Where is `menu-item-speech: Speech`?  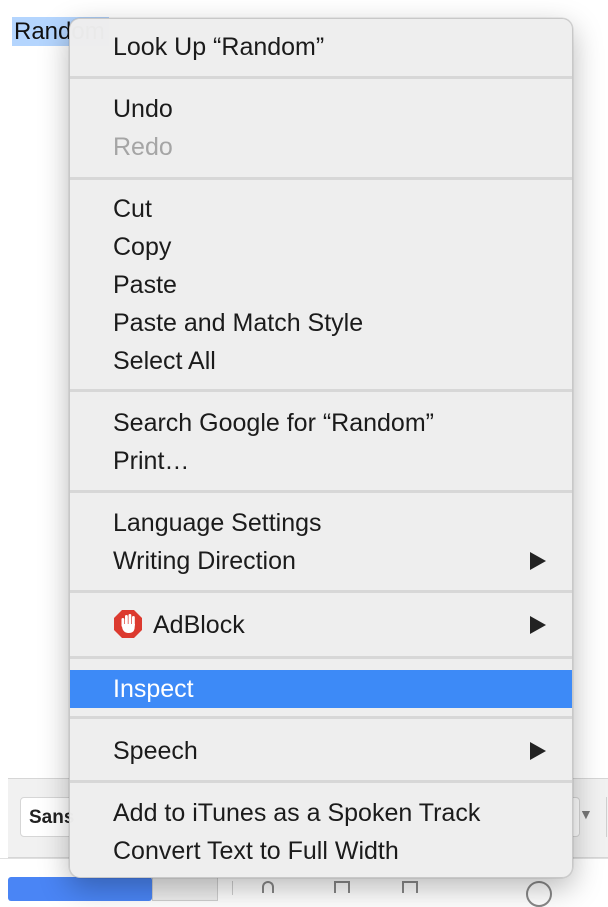
menu-item-speech: Speech is located at coordinates (321, 751).